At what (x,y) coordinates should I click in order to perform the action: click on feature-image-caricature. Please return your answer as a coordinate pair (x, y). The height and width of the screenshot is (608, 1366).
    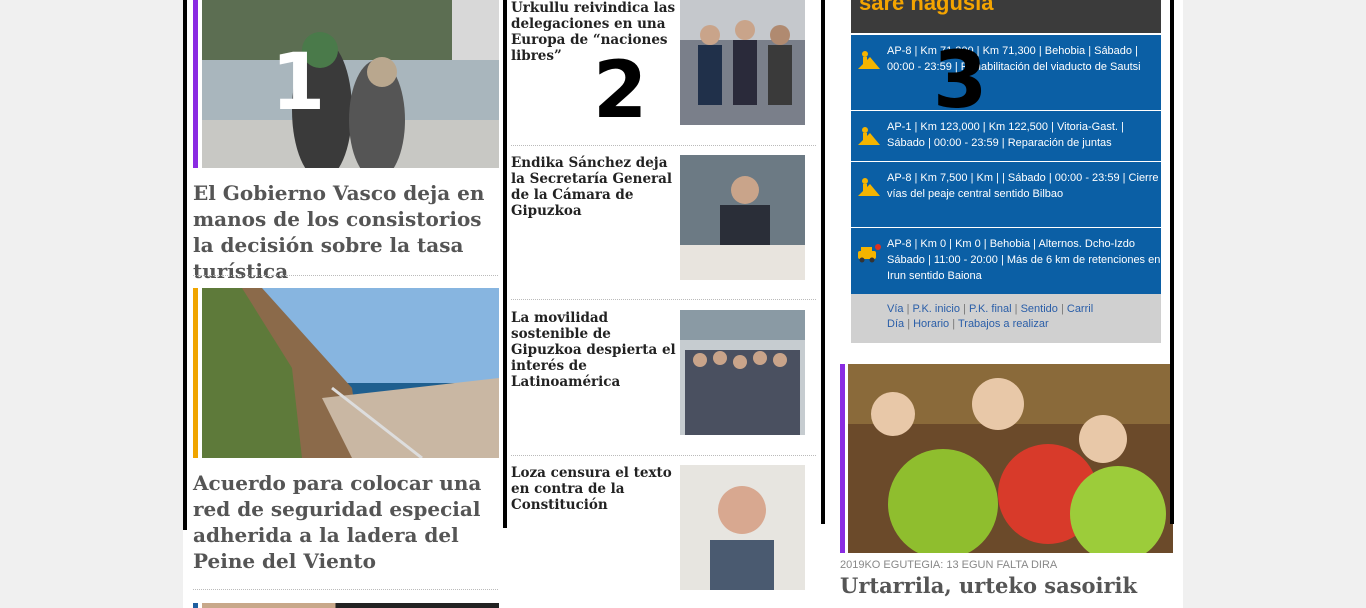
    Looking at the image, I should click on (1010, 458).